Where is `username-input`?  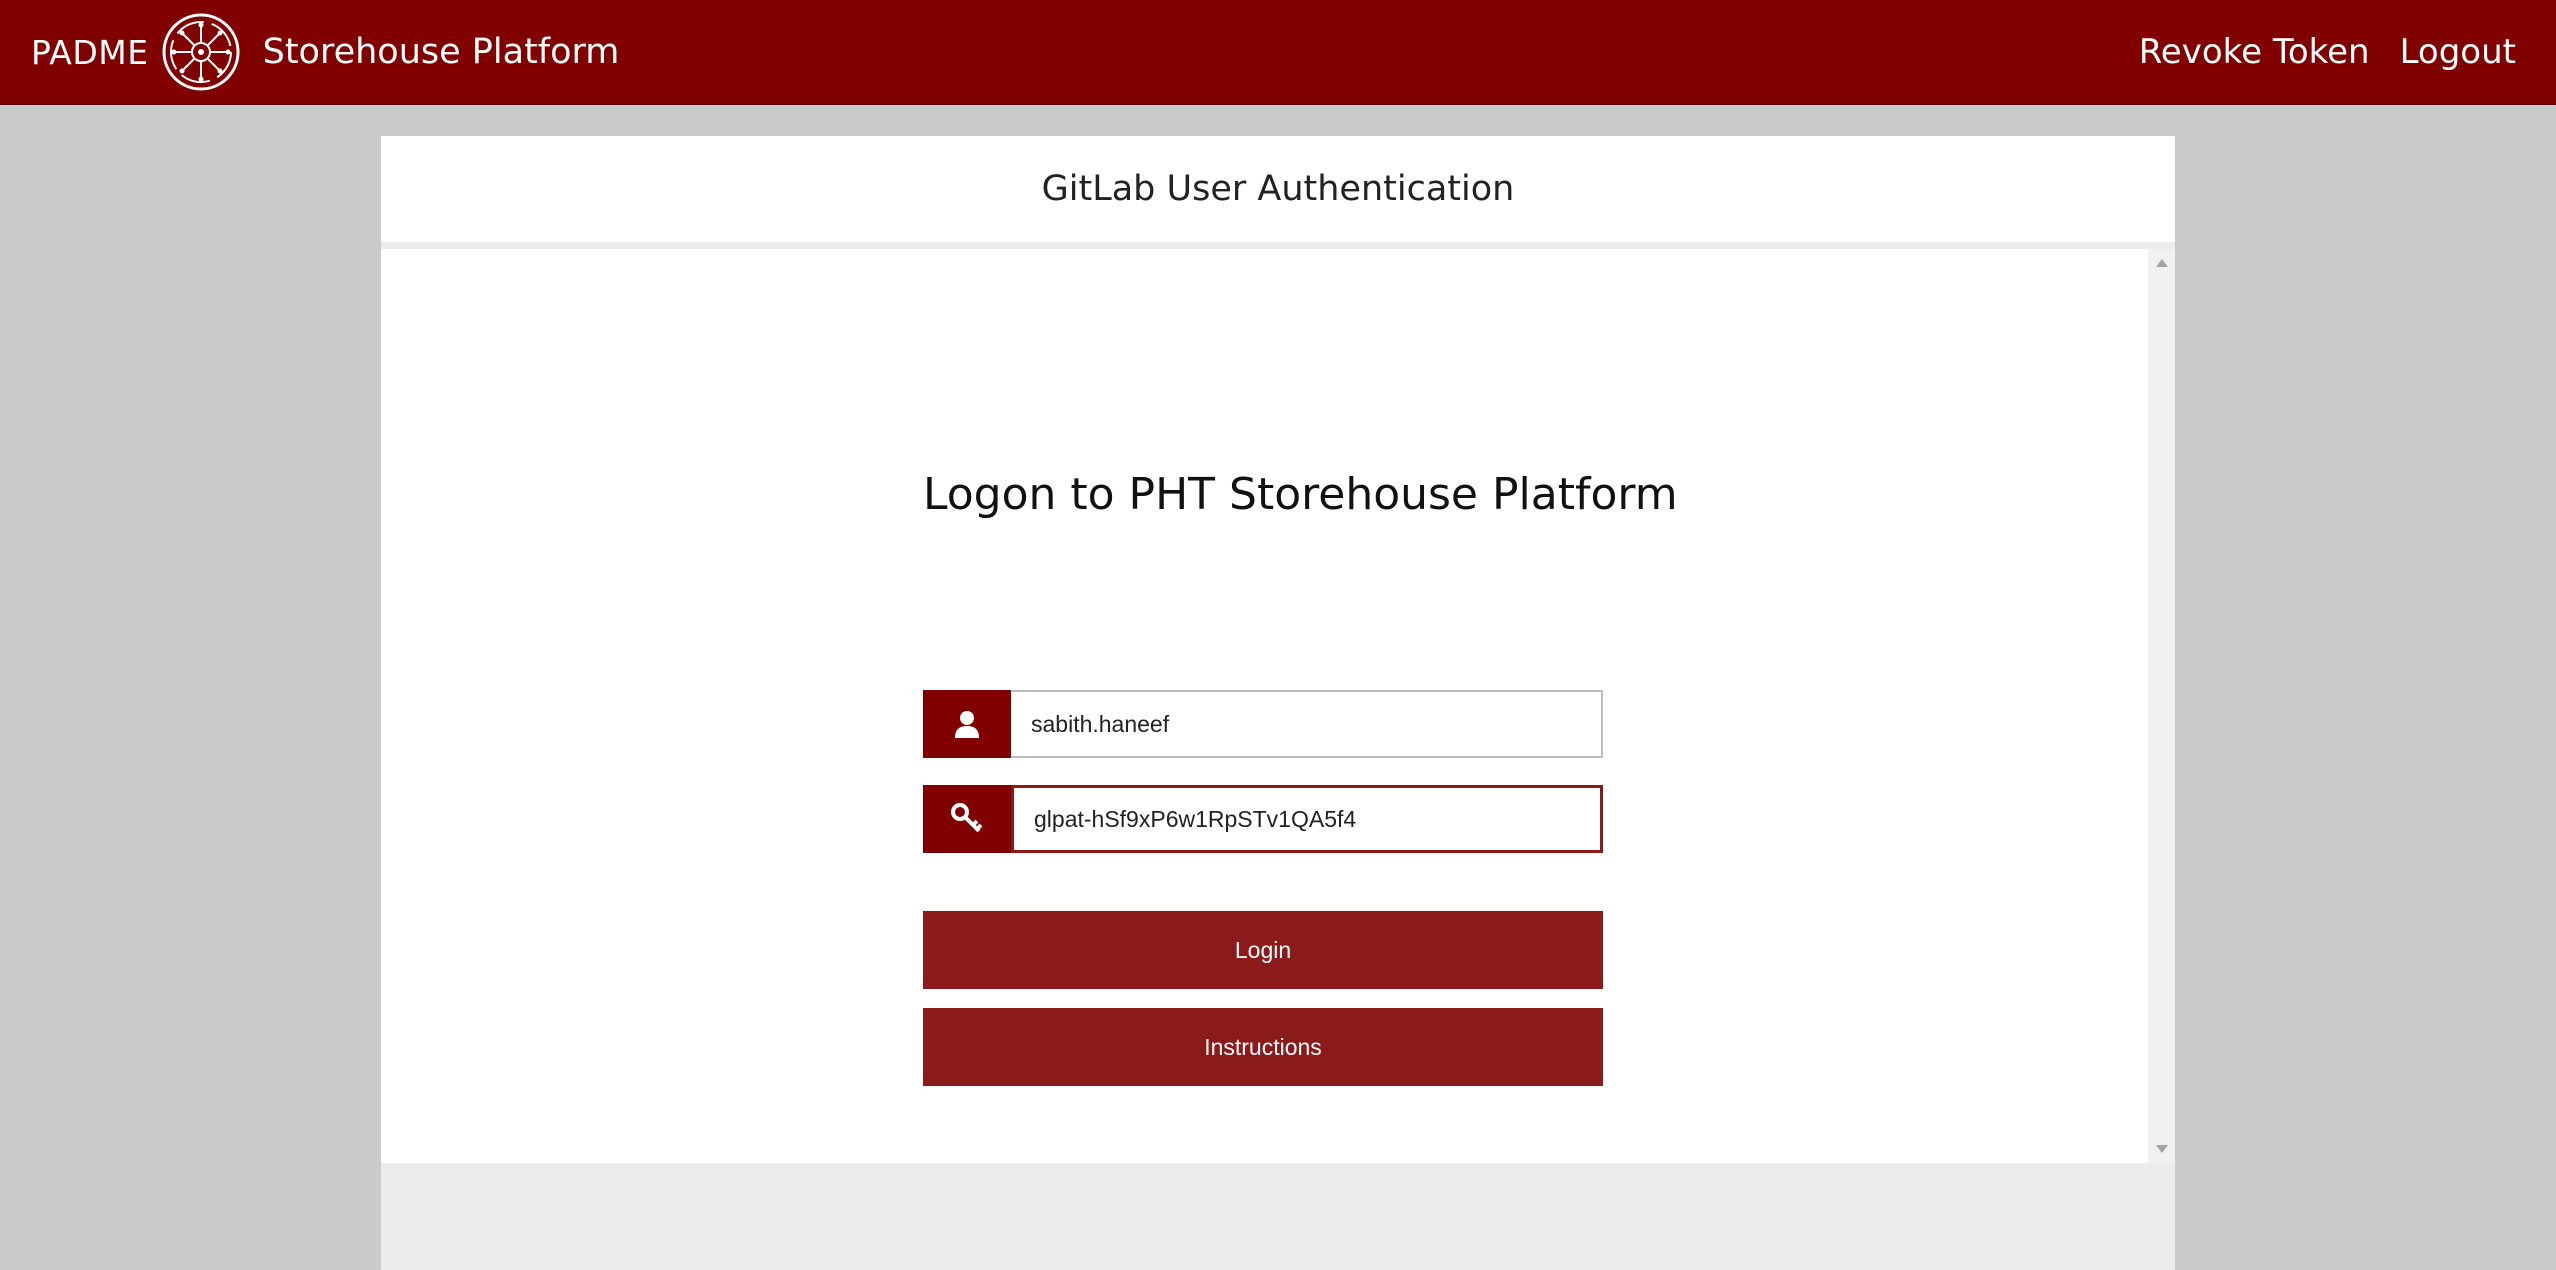
username-input is located at coordinates (1307, 724).